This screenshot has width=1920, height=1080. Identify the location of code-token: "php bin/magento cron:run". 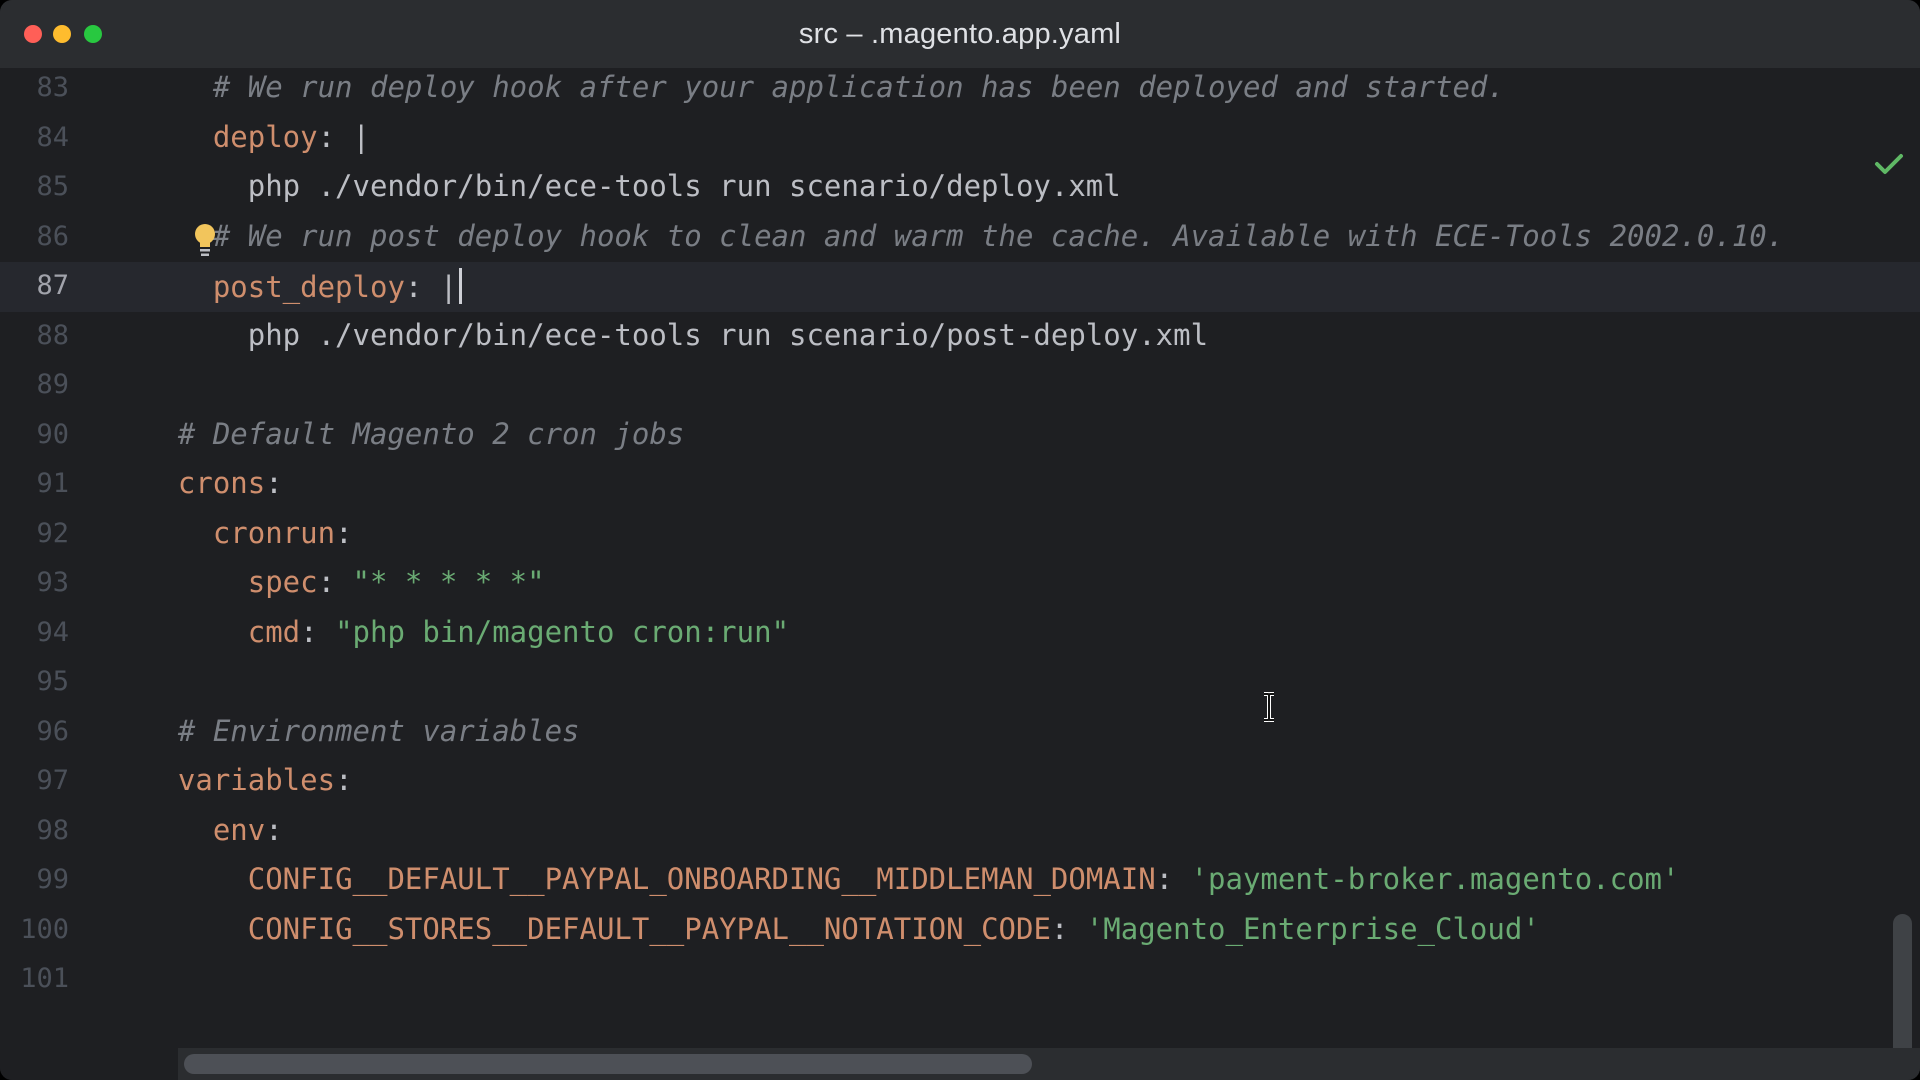
(562, 631).